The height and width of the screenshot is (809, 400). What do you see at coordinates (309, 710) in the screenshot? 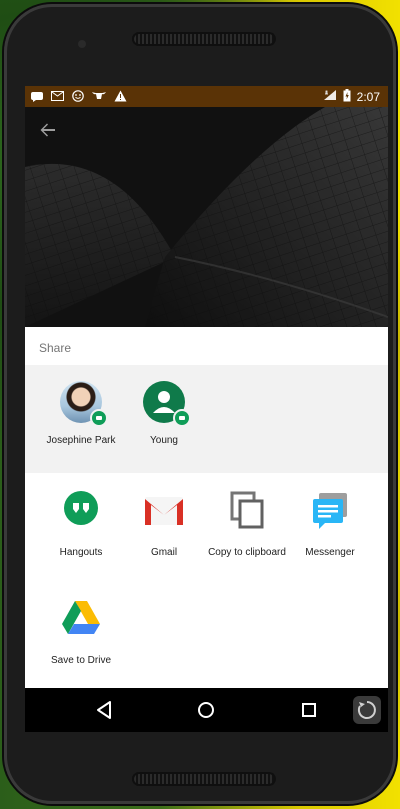
I see `recents-icon` at bounding box center [309, 710].